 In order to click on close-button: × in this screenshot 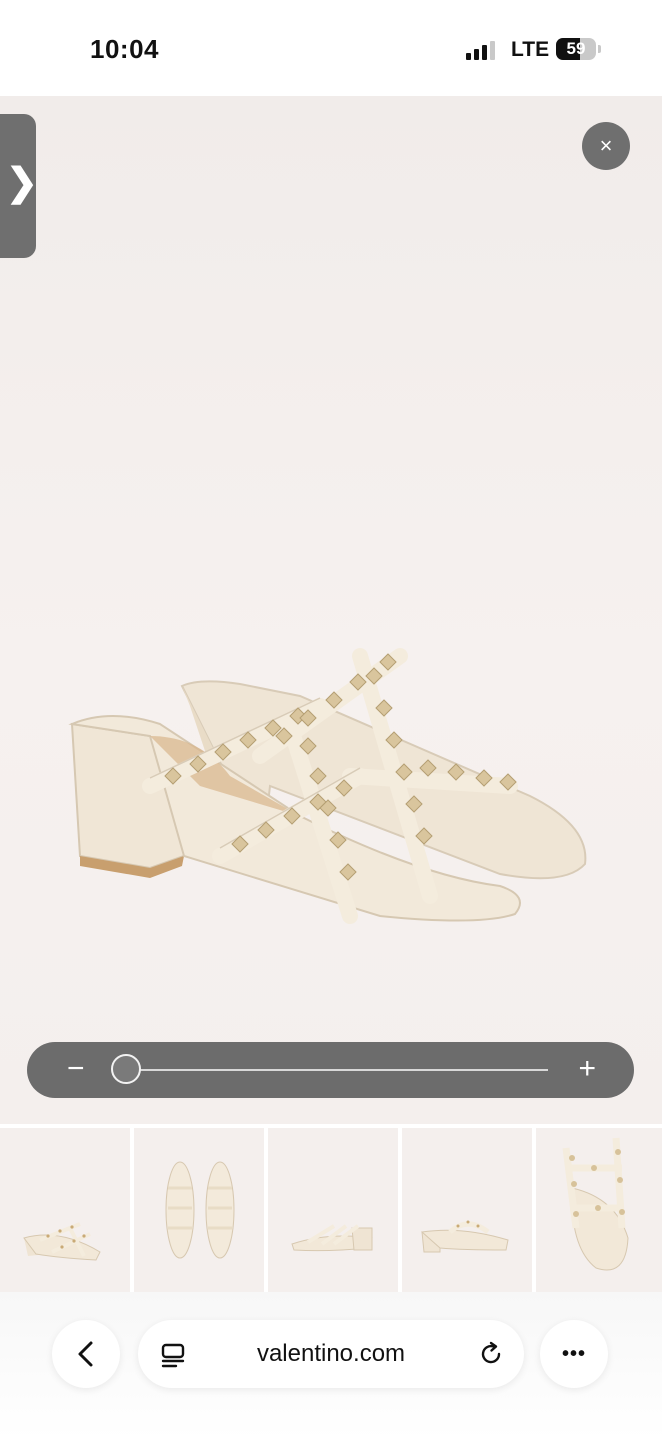, I will do `click(606, 146)`.